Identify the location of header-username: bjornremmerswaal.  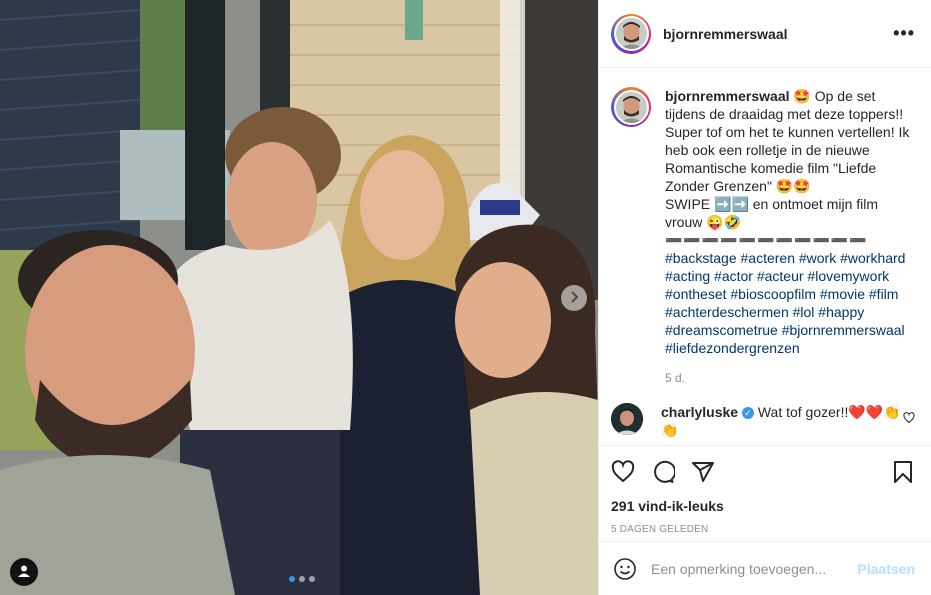
(778, 34).